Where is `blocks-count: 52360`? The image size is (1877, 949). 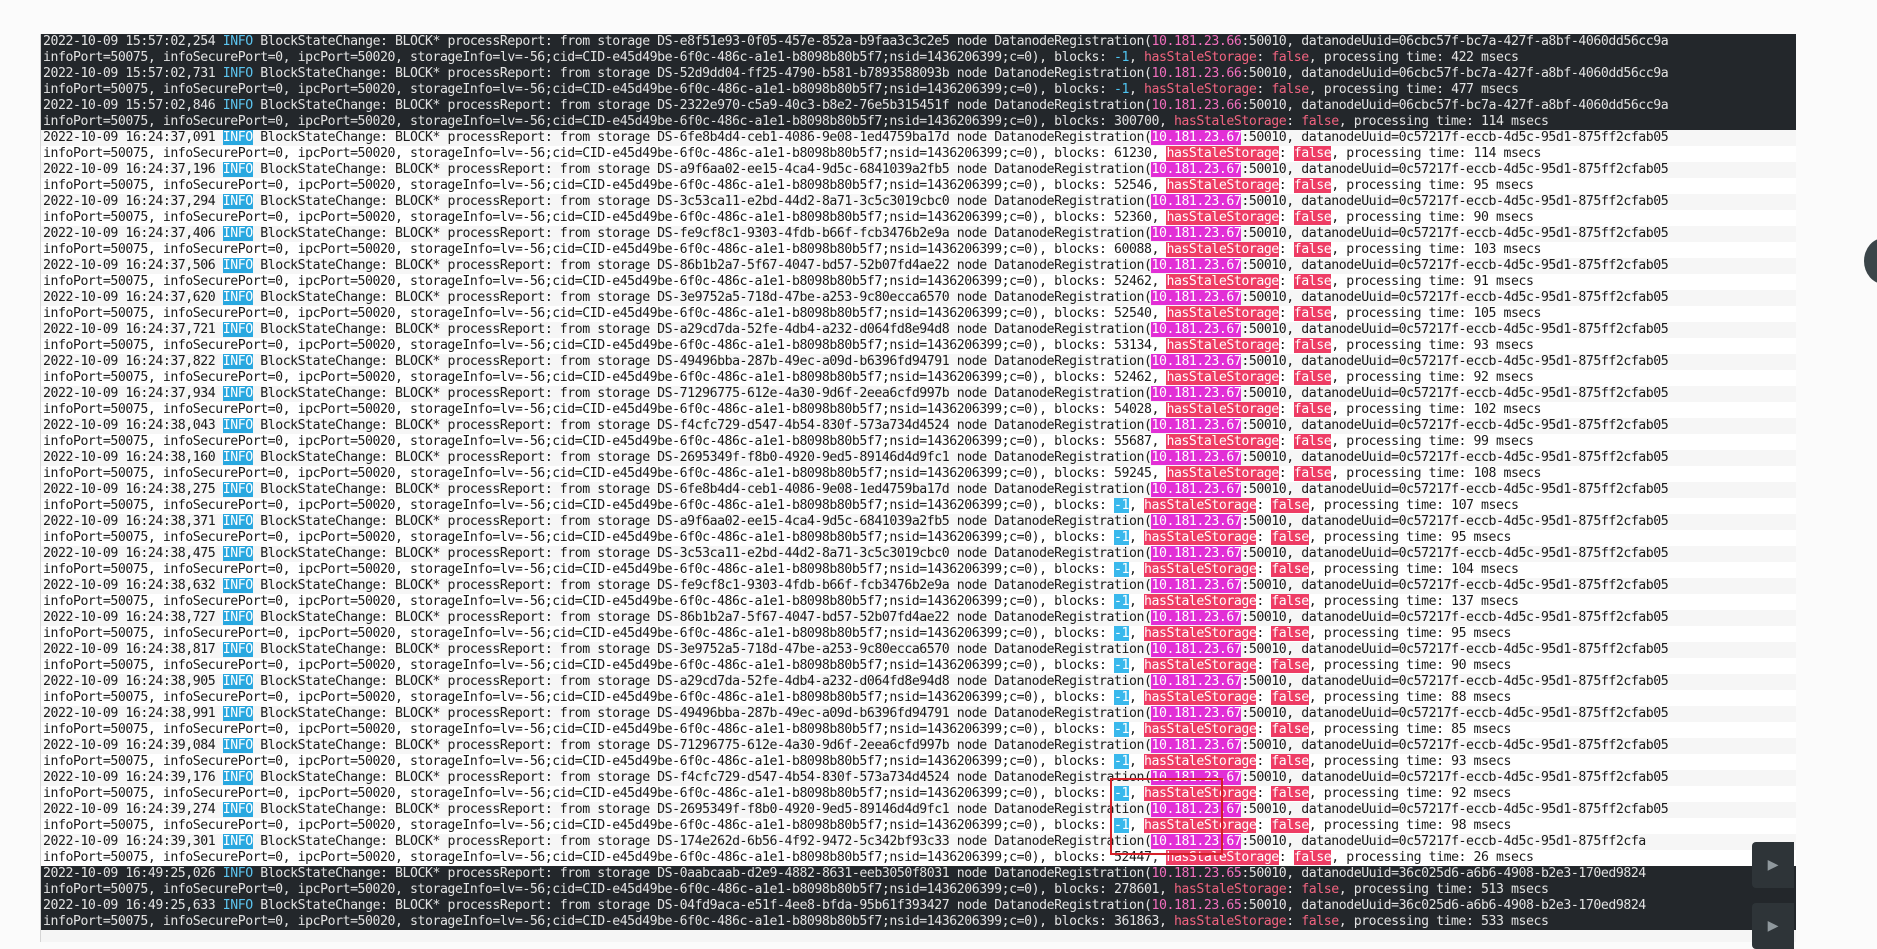
blocks-count: 52360 is located at coordinates (1133, 217).